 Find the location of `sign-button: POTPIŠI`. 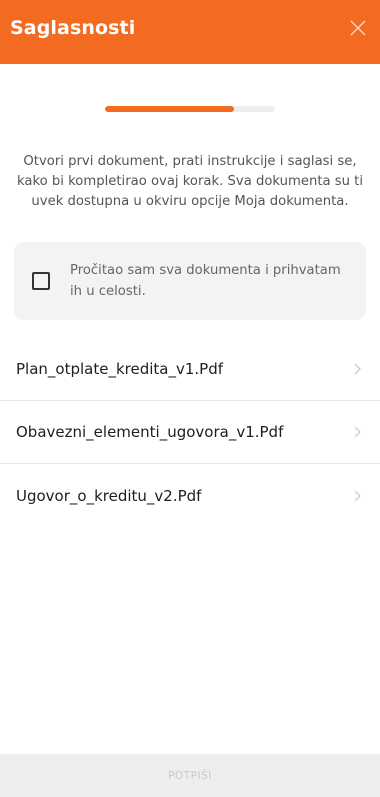

sign-button: POTPIŠI is located at coordinates (190, 776).